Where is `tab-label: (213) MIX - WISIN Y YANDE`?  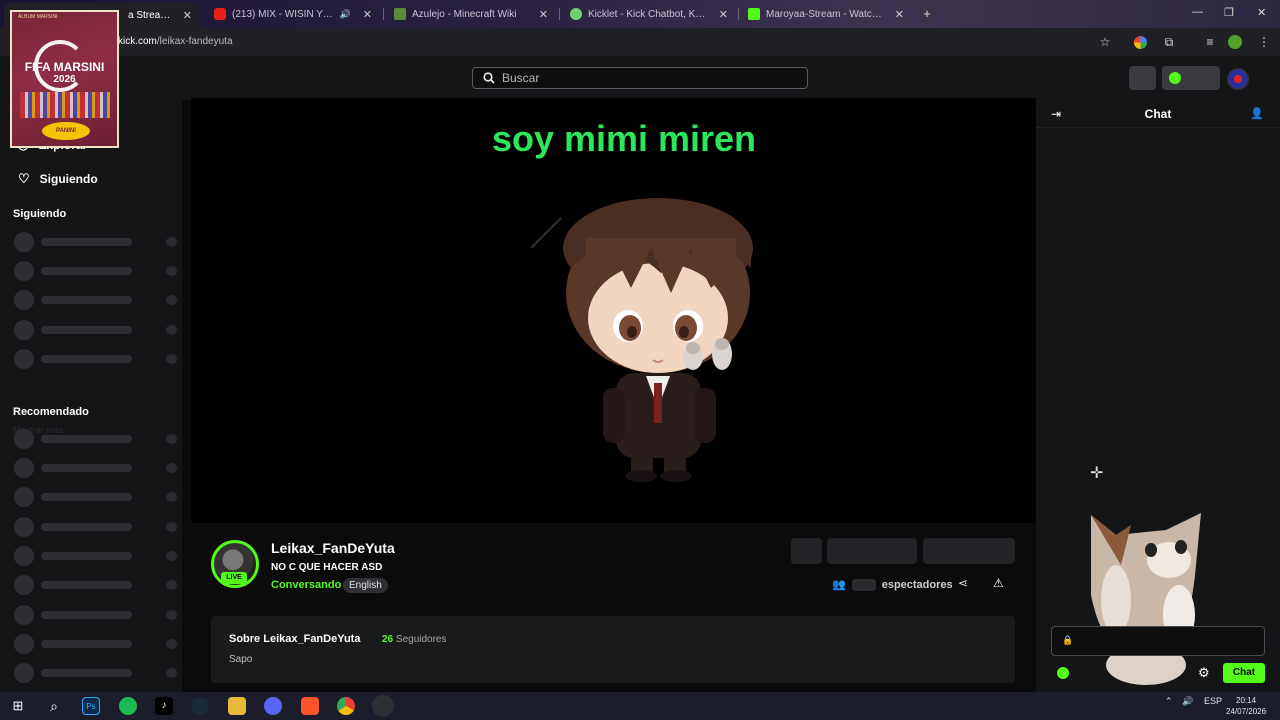
tab-label: (213) MIX - WISIN Y YANDE is located at coordinates (283, 14).